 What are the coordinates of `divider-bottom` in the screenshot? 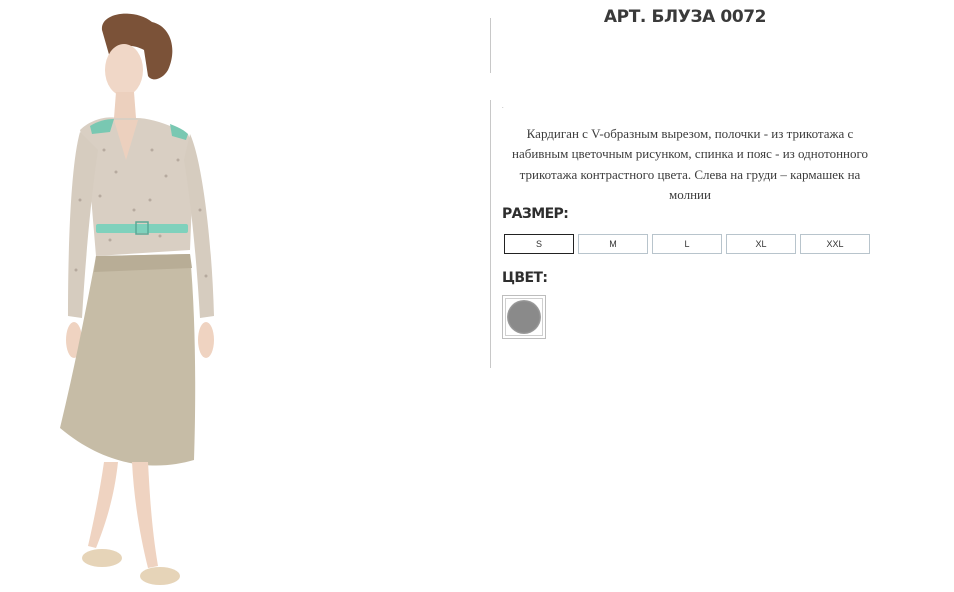 It's located at (490, 234).